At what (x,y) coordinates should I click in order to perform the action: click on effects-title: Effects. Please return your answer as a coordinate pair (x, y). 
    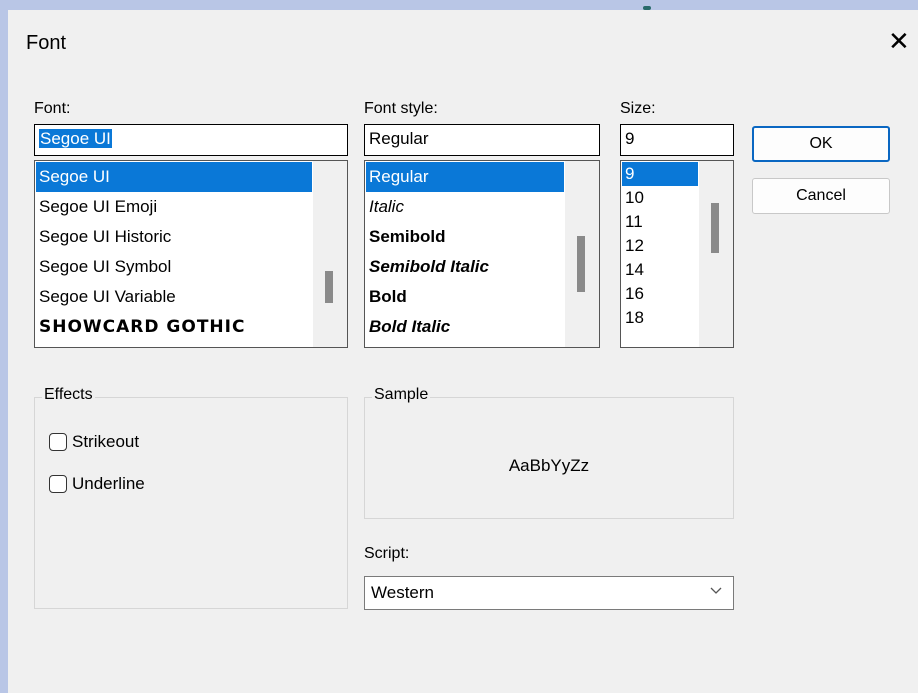
    Looking at the image, I should click on (68, 395).